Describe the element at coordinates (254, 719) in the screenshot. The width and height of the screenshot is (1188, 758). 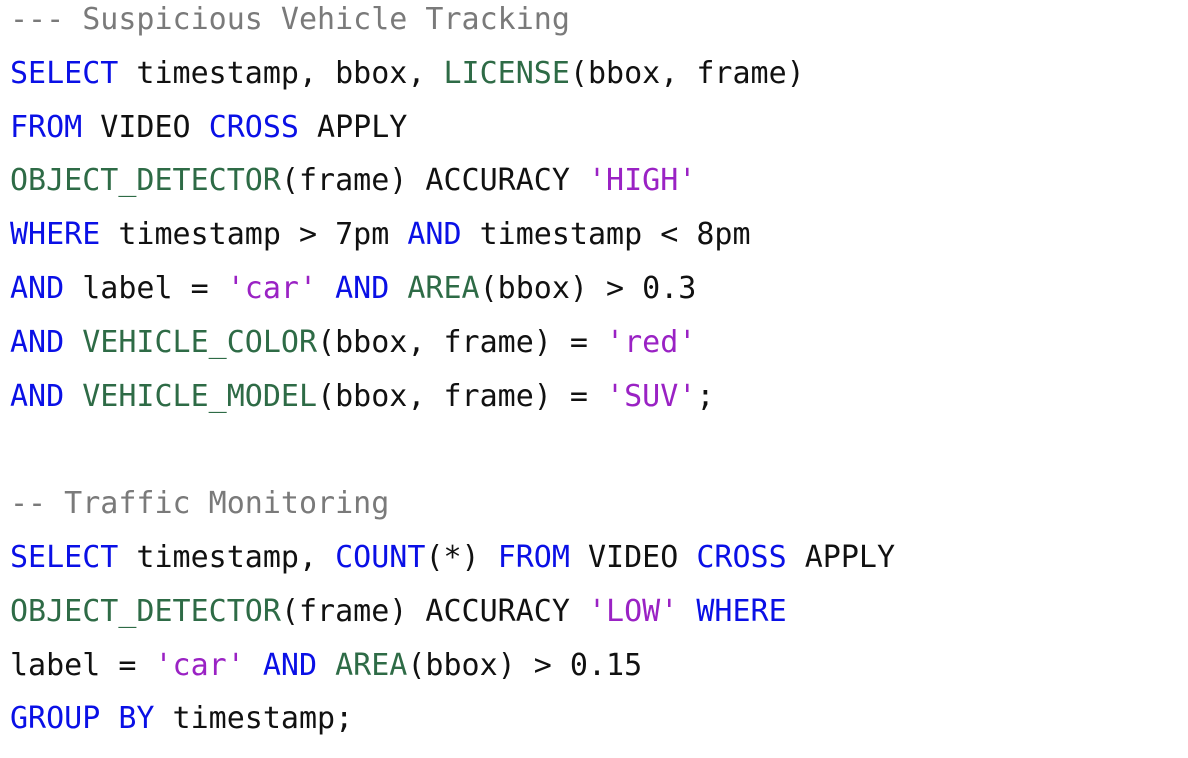
I see `text-token: timestamp;` at that location.